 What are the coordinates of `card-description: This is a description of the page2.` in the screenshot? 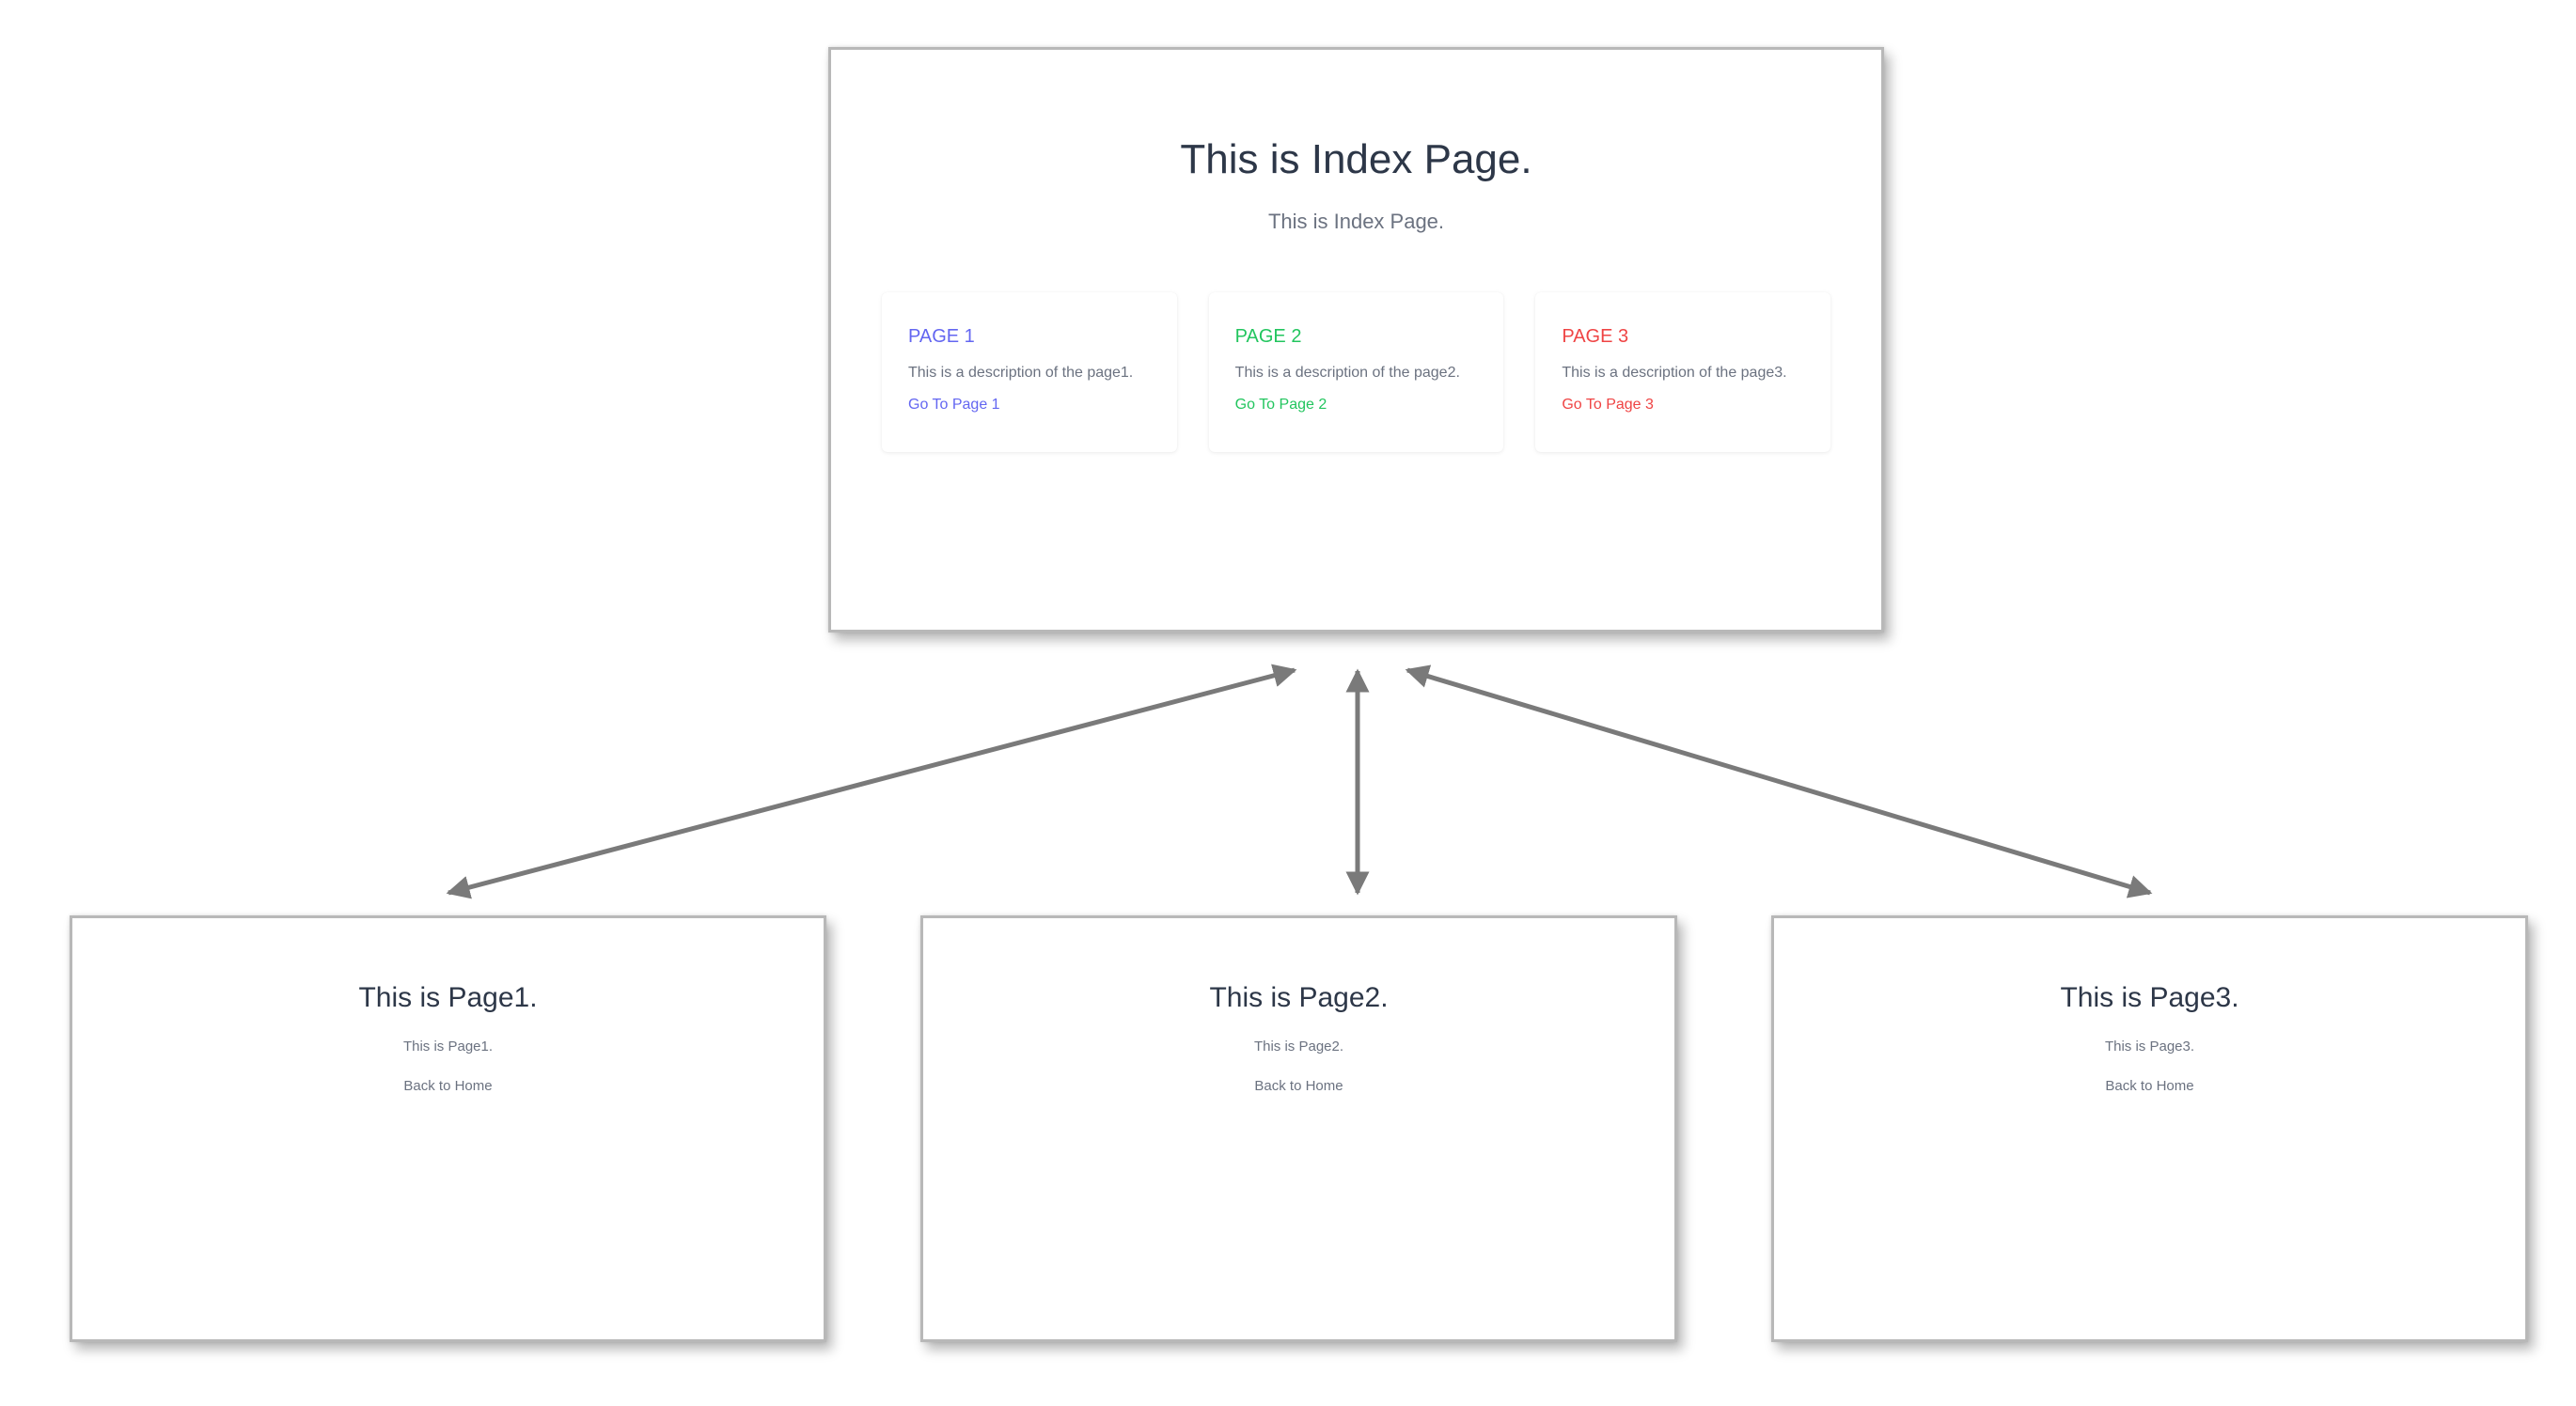 It's located at (1347, 373).